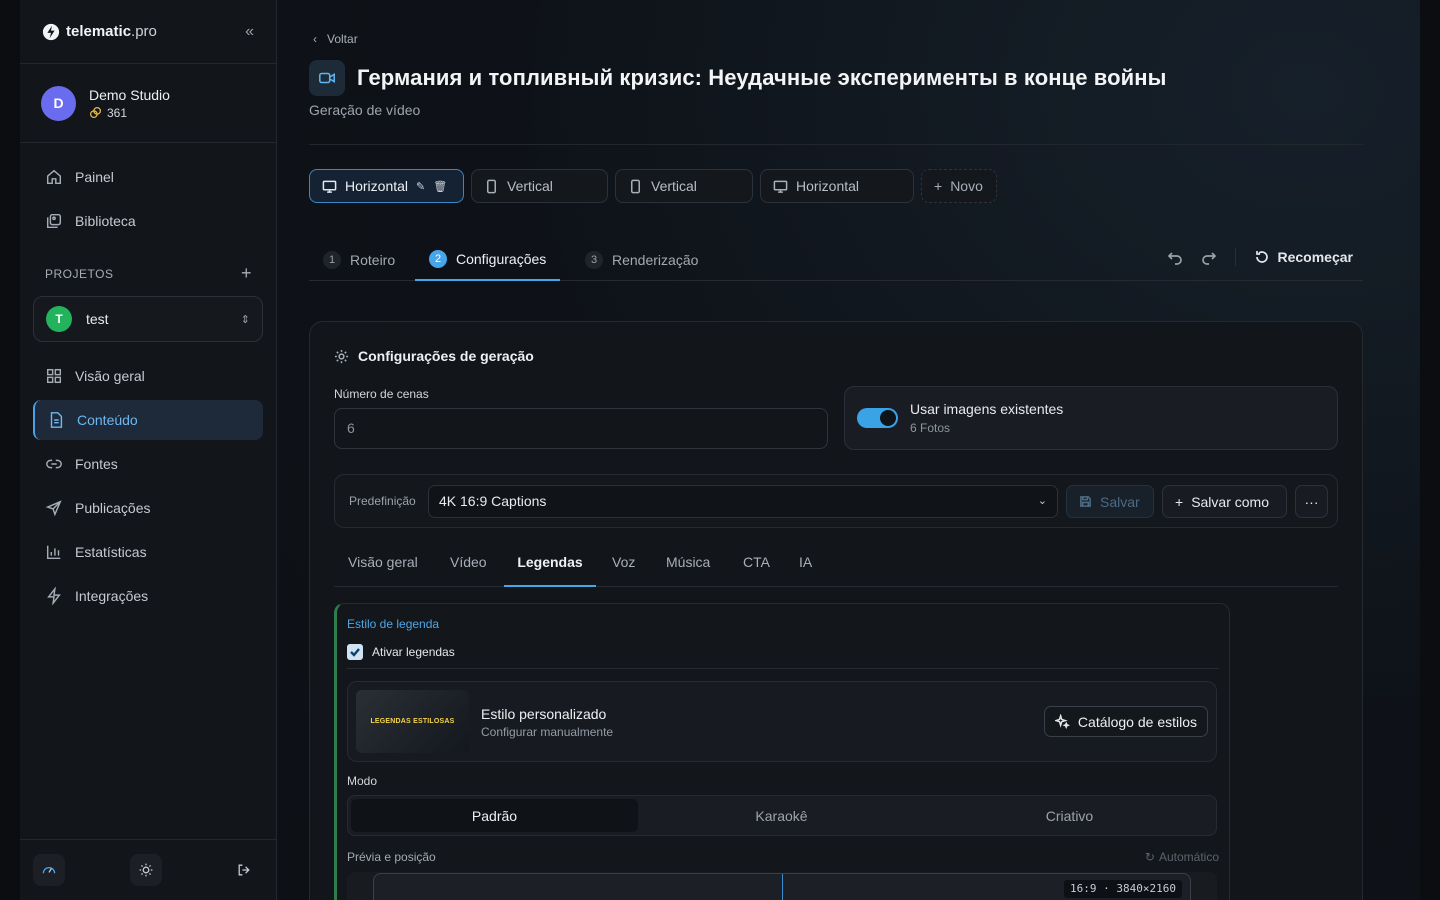 The height and width of the screenshot is (900, 1440). What do you see at coordinates (342, 39) in the screenshot?
I see `back-label: Voltar` at bounding box center [342, 39].